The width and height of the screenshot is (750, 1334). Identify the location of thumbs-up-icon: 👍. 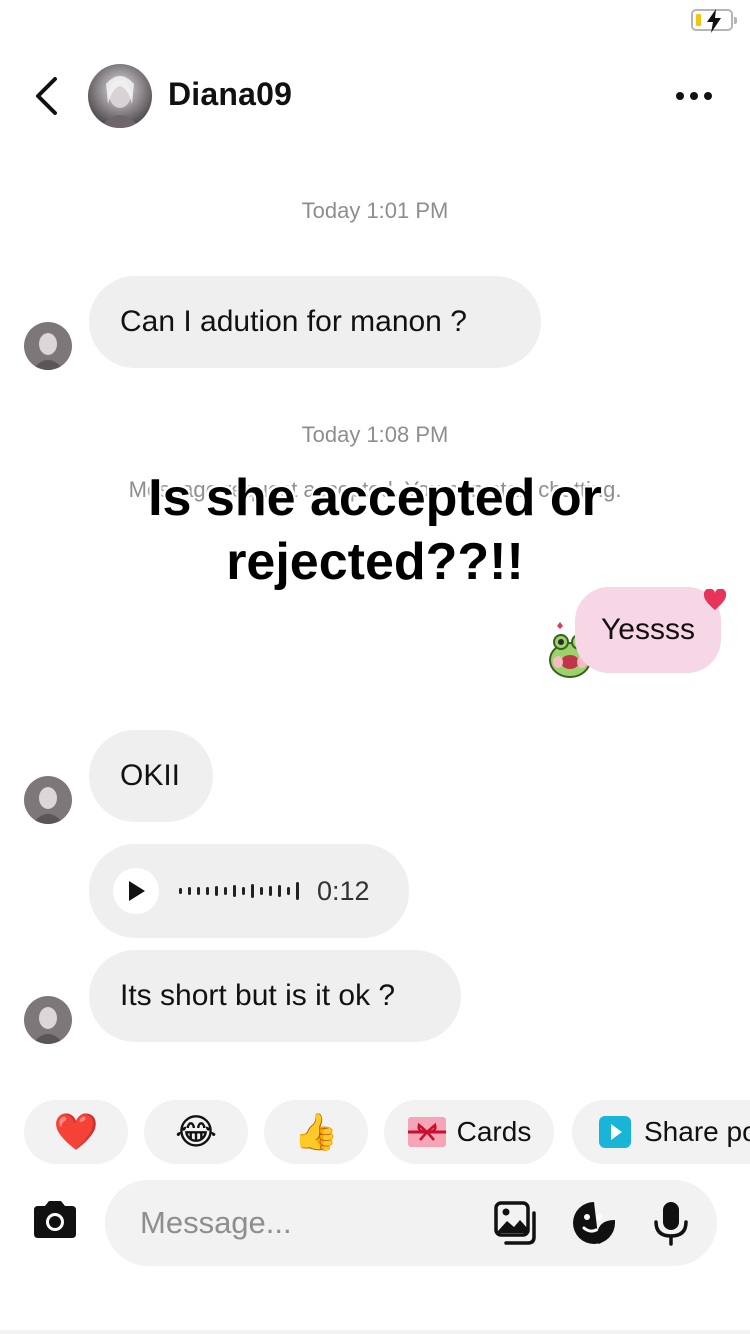
(316, 1131).